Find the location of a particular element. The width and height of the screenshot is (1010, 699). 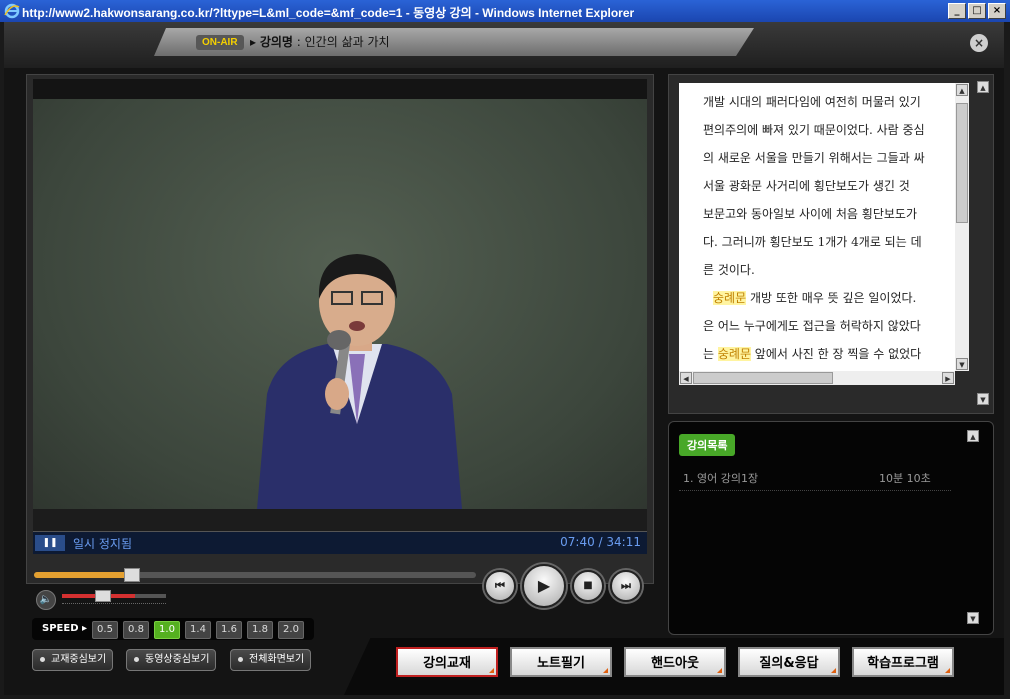

speed-label: SPEED ▸ is located at coordinates (64, 628).